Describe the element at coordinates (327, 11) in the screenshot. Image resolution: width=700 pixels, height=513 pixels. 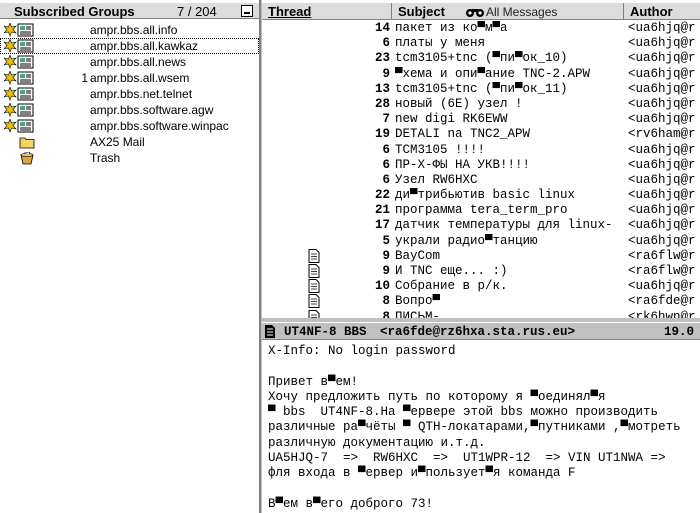
I see `col-header-thread: Thread` at that location.